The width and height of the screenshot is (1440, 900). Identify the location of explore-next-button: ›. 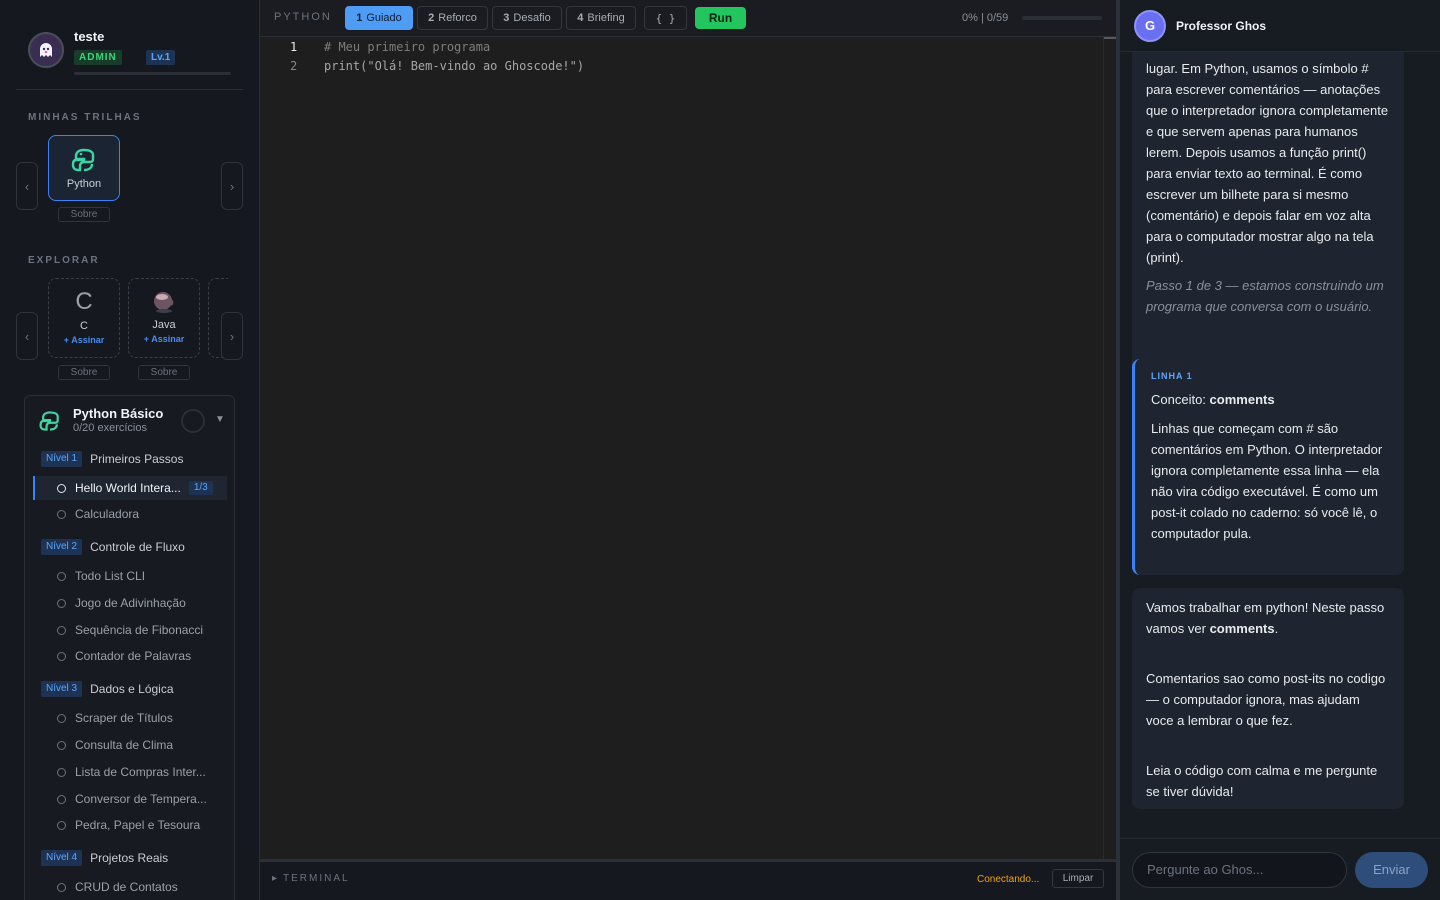
(232, 336).